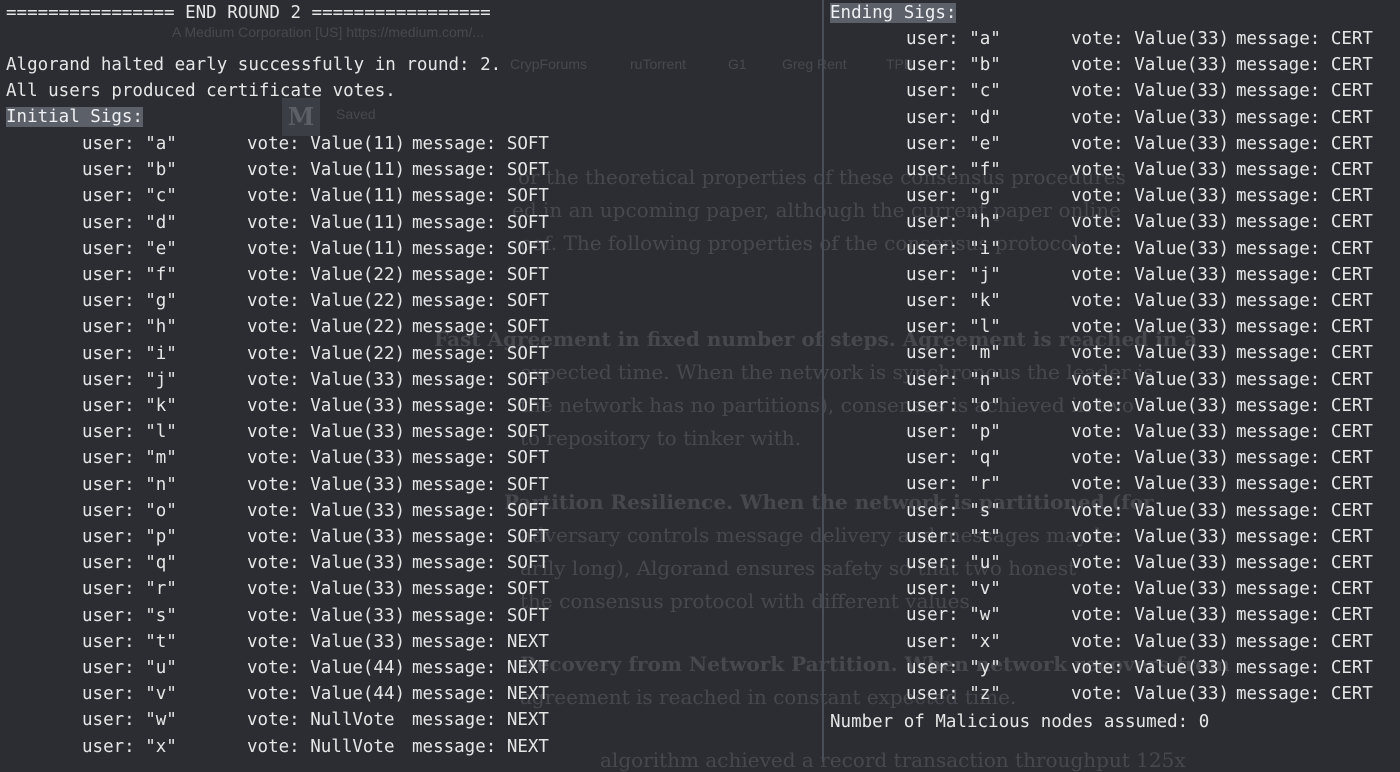 The width and height of the screenshot is (1400, 772). I want to click on sig-row: user: "q" vote: Value(33) message: SOFT, so click(411, 563).